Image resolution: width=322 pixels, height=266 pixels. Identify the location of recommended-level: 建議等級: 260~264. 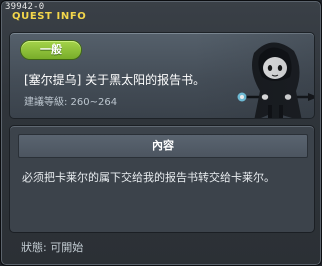
(71, 102).